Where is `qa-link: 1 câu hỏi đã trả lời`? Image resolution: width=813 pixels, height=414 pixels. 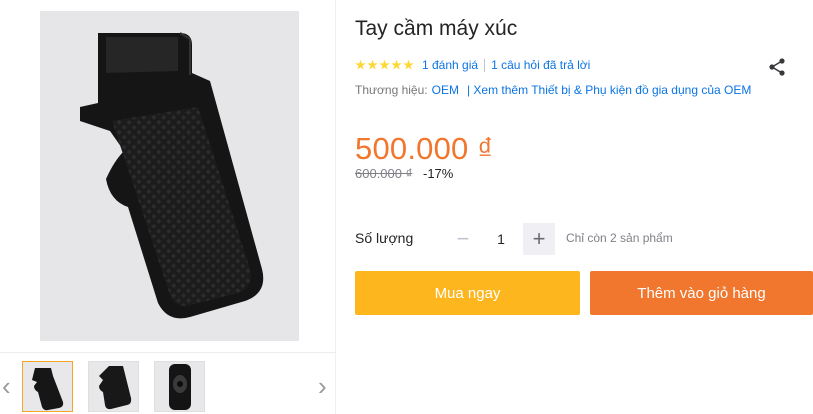
qa-link: 1 câu hỏi đã trả lời is located at coordinates (540, 65).